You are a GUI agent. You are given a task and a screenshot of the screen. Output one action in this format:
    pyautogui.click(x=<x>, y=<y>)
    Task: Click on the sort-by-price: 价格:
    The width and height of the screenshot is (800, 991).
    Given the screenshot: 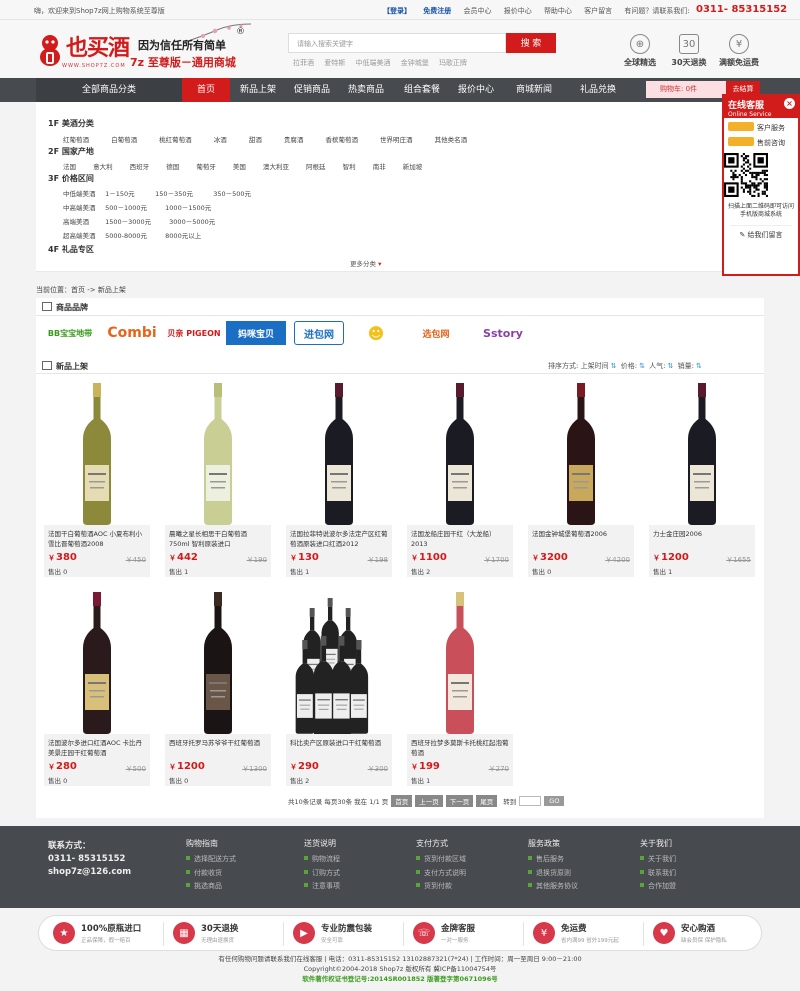 What is the action you would take?
    pyautogui.click(x=629, y=366)
    